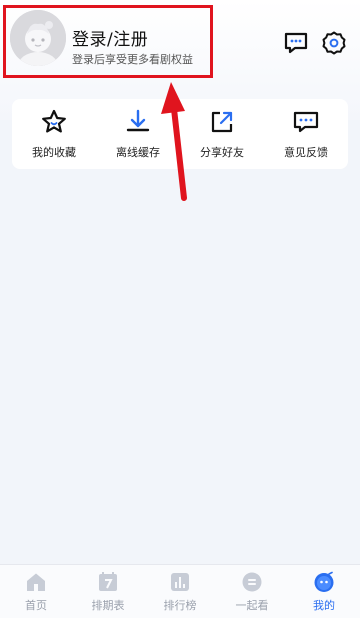 This screenshot has height=618, width=360. Describe the element at coordinates (222, 122) in the screenshot. I see `share-icon` at that location.